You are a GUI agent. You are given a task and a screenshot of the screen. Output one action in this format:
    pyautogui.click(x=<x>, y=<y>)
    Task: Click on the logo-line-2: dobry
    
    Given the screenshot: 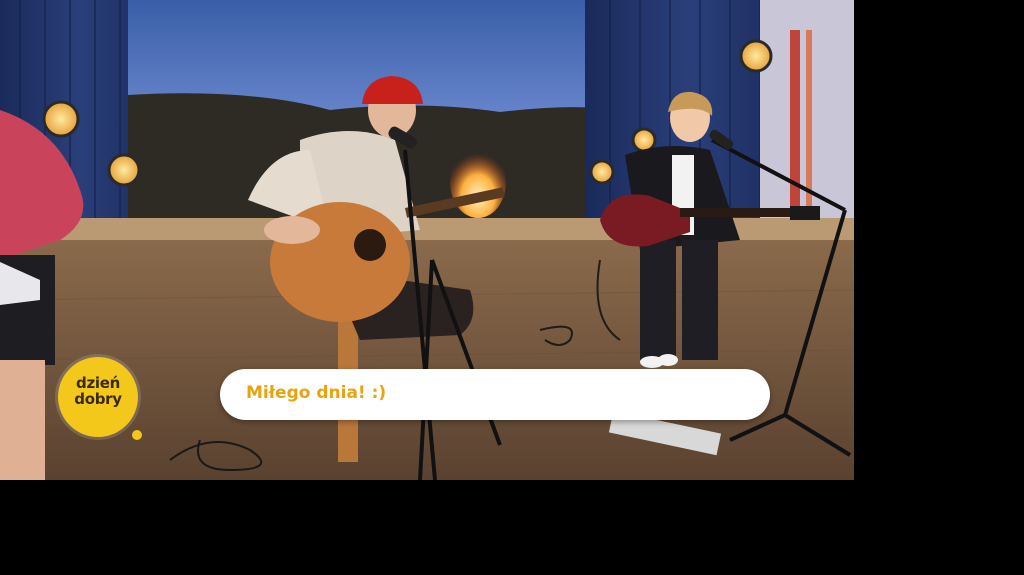 What is the action you would take?
    pyautogui.click(x=98, y=399)
    